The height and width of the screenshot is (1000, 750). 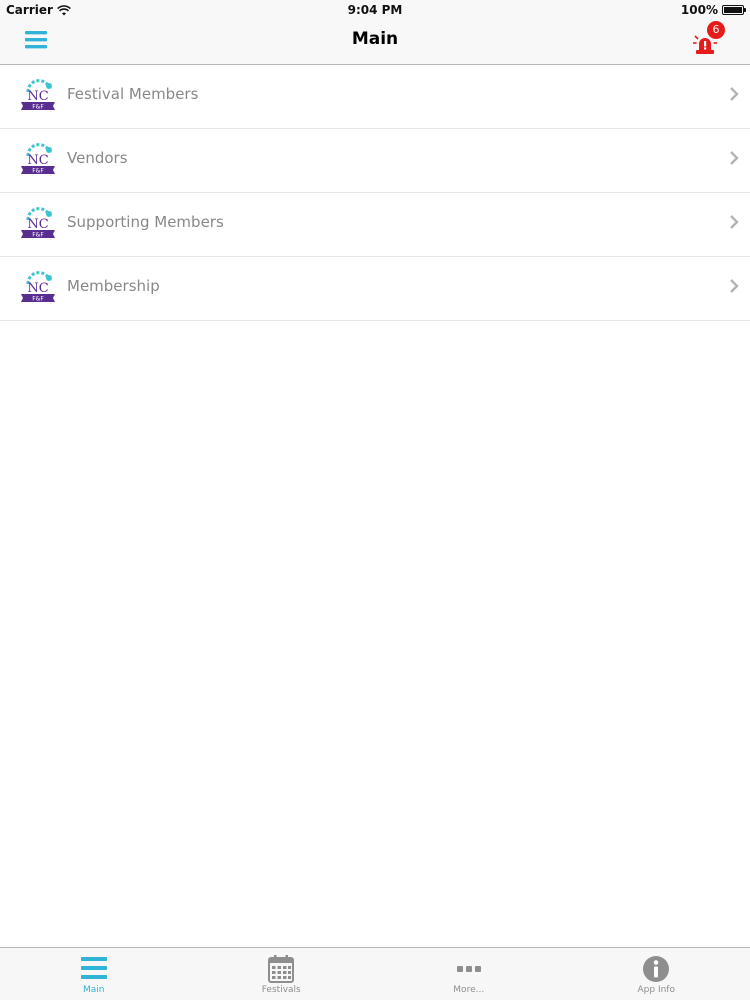 I want to click on status-time: 9:04 PM, so click(x=375, y=10).